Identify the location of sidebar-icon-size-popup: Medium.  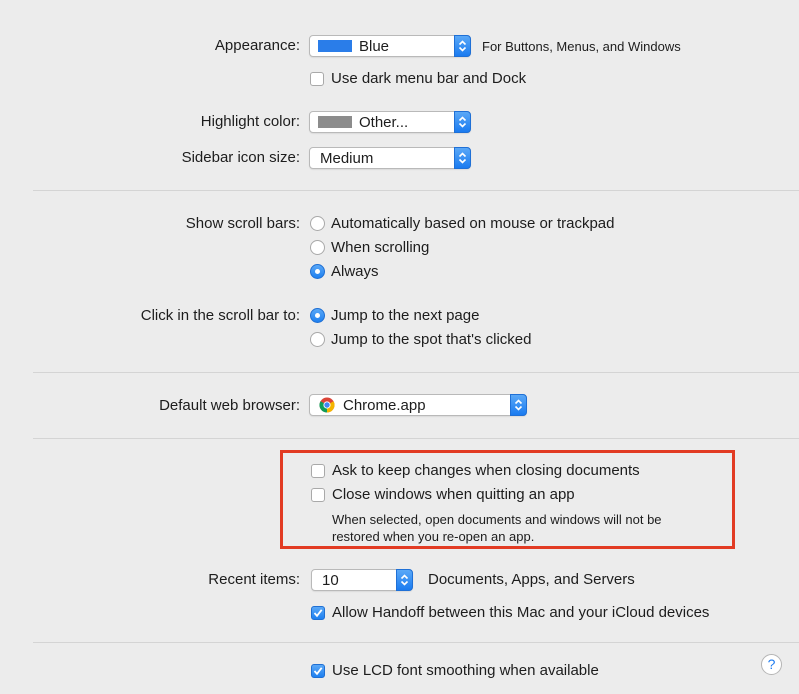
(390, 158).